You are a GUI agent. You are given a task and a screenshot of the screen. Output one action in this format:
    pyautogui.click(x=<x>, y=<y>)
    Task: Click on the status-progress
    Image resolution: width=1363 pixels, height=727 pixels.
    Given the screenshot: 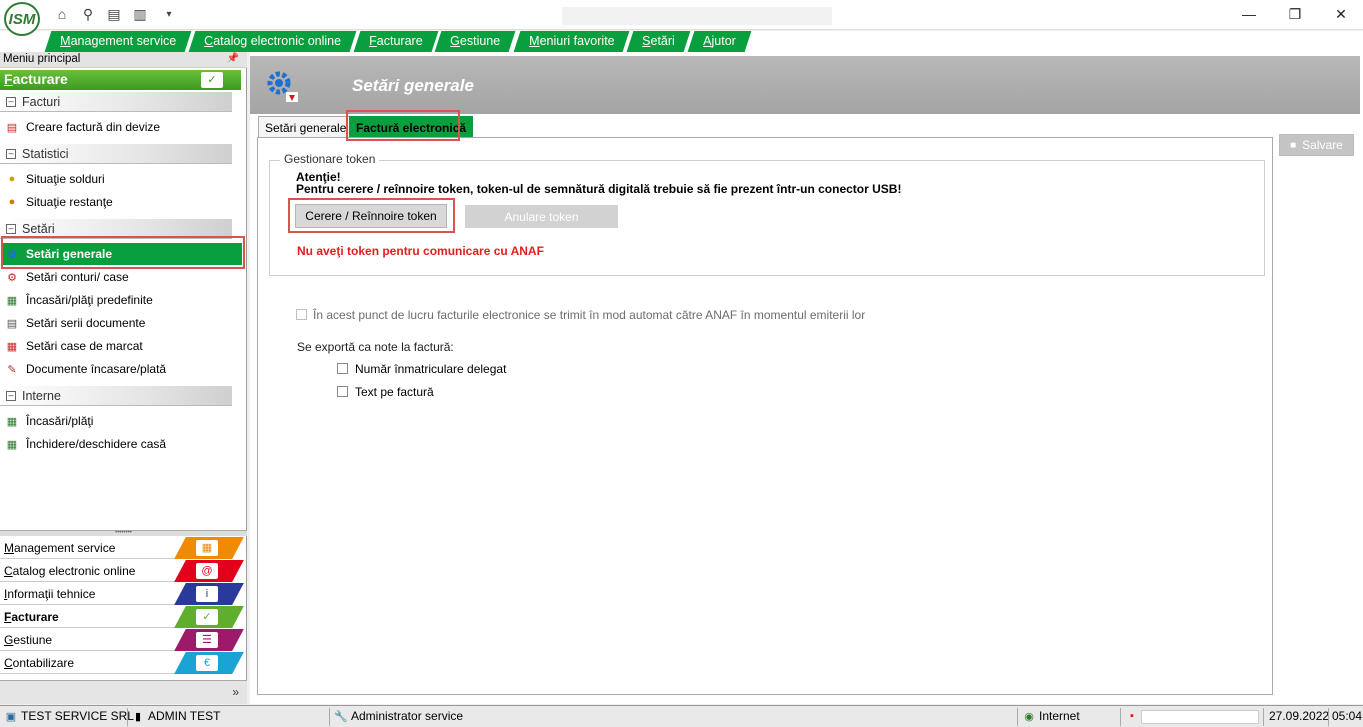 What is the action you would take?
    pyautogui.click(x=1200, y=717)
    